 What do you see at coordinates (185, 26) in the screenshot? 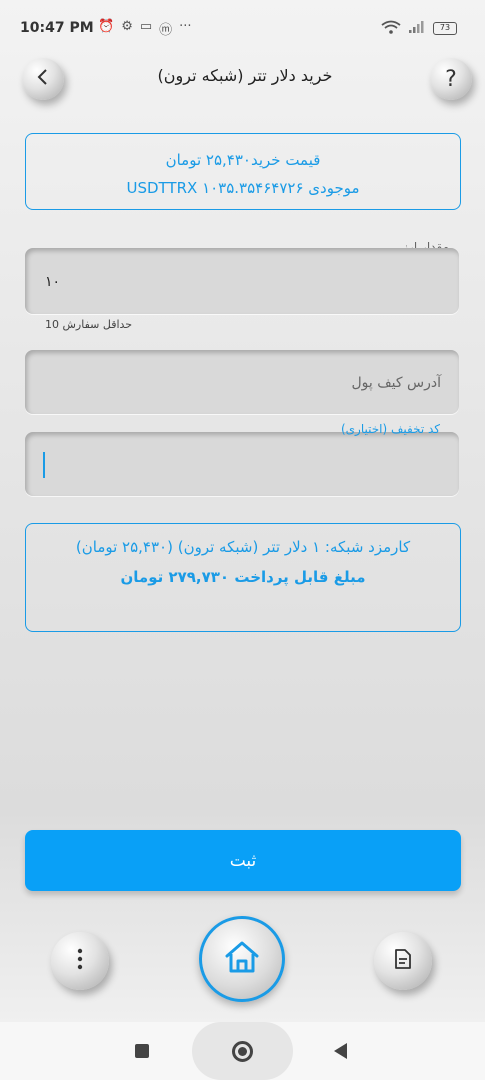
I see `more-notifications-icon: ···` at bounding box center [185, 26].